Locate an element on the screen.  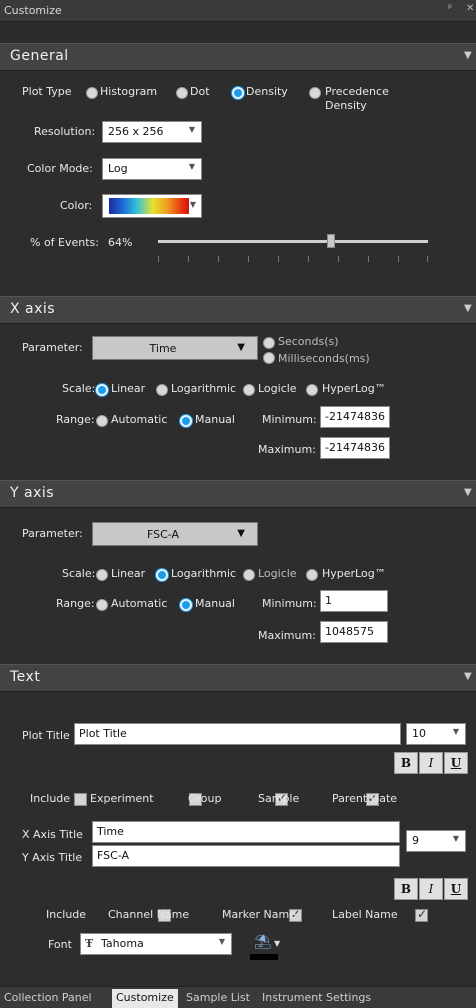
color-select: ▼ is located at coordinates (152, 206).